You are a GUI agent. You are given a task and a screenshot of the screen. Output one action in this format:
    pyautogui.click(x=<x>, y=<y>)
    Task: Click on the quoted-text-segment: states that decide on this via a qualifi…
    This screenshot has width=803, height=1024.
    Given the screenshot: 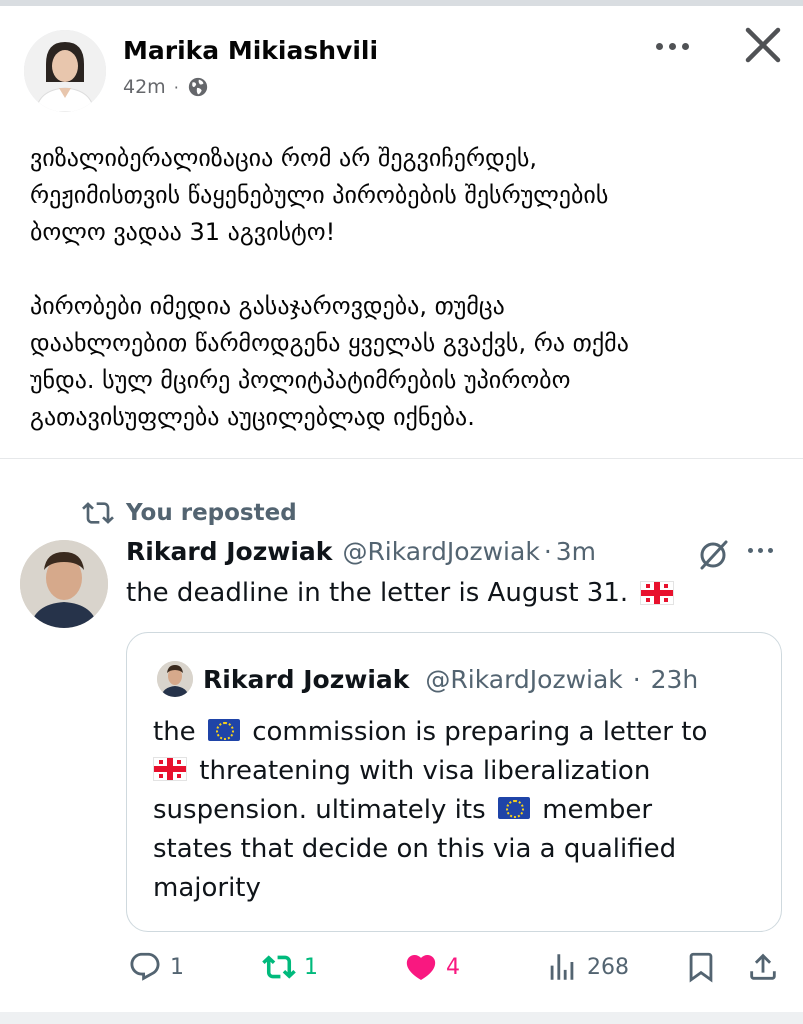 What is the action you would take?
    pyautogui.click(x=415, y=849)
    